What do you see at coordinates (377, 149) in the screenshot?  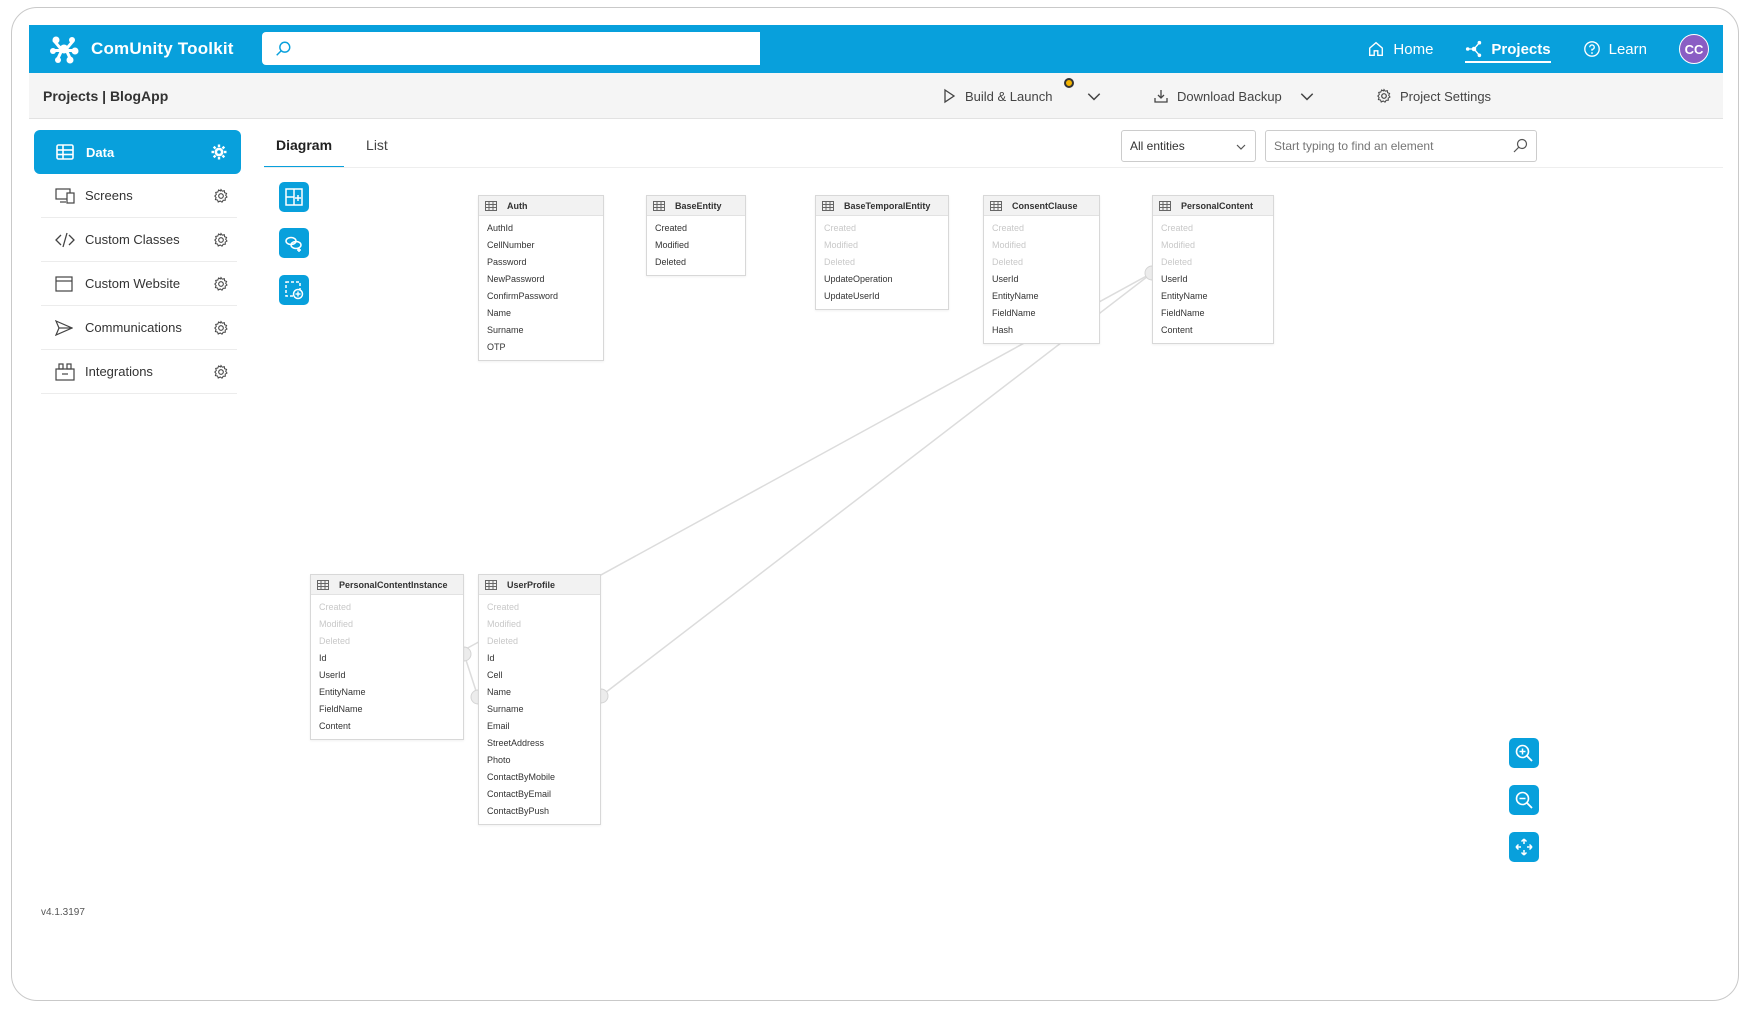 I see `tab-list: List` at bounding box center [377, 149].